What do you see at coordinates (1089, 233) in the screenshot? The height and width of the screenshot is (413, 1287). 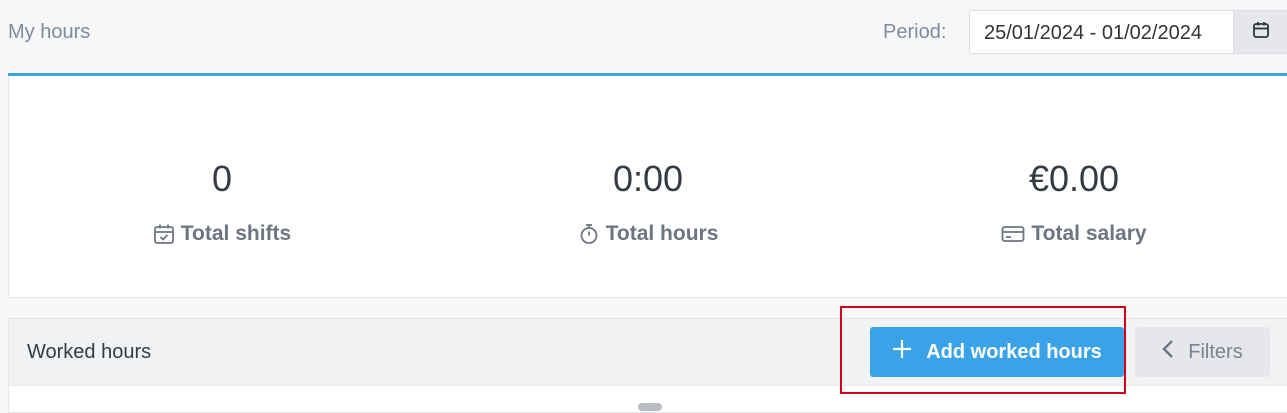 I see `stat-label: Total salary` at bounding box center [1089, 233].